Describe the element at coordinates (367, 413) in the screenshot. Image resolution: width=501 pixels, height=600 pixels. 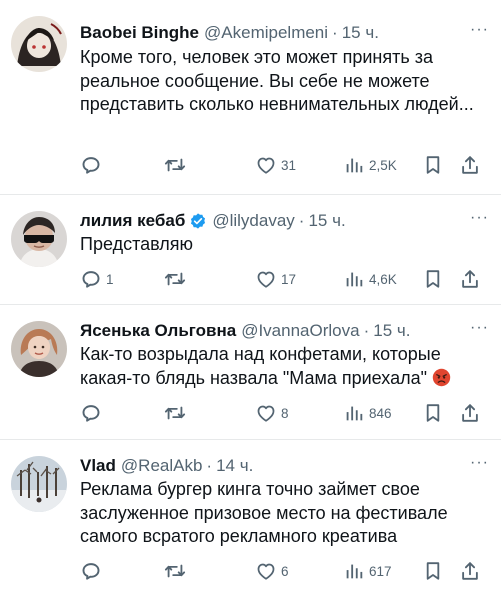
I see `views-button: 846` at that location.